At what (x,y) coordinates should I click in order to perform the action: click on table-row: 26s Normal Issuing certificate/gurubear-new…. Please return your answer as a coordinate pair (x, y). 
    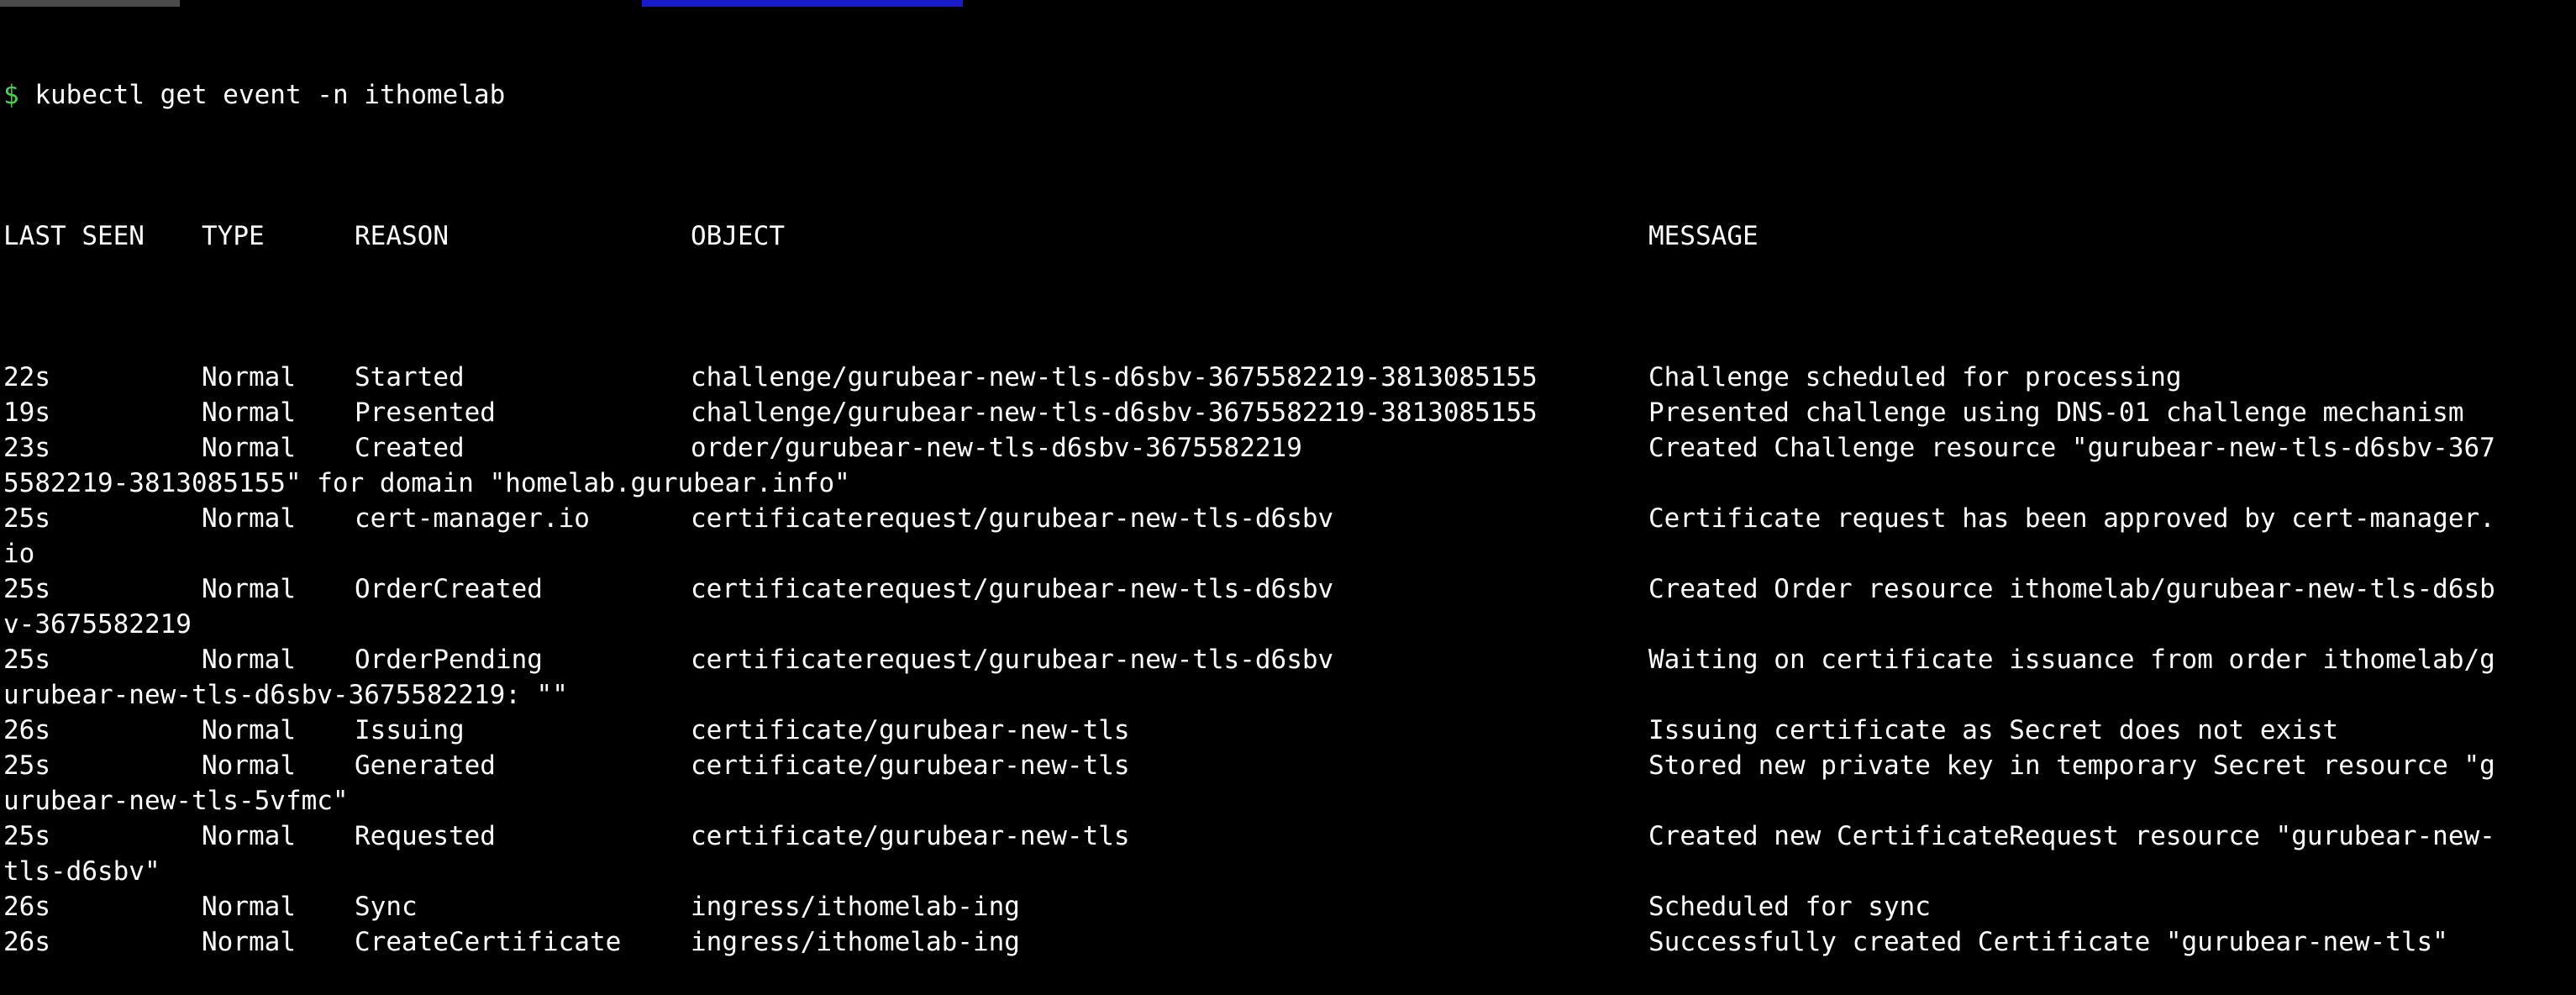
    Looking at the image, I should click on (1288, 730).